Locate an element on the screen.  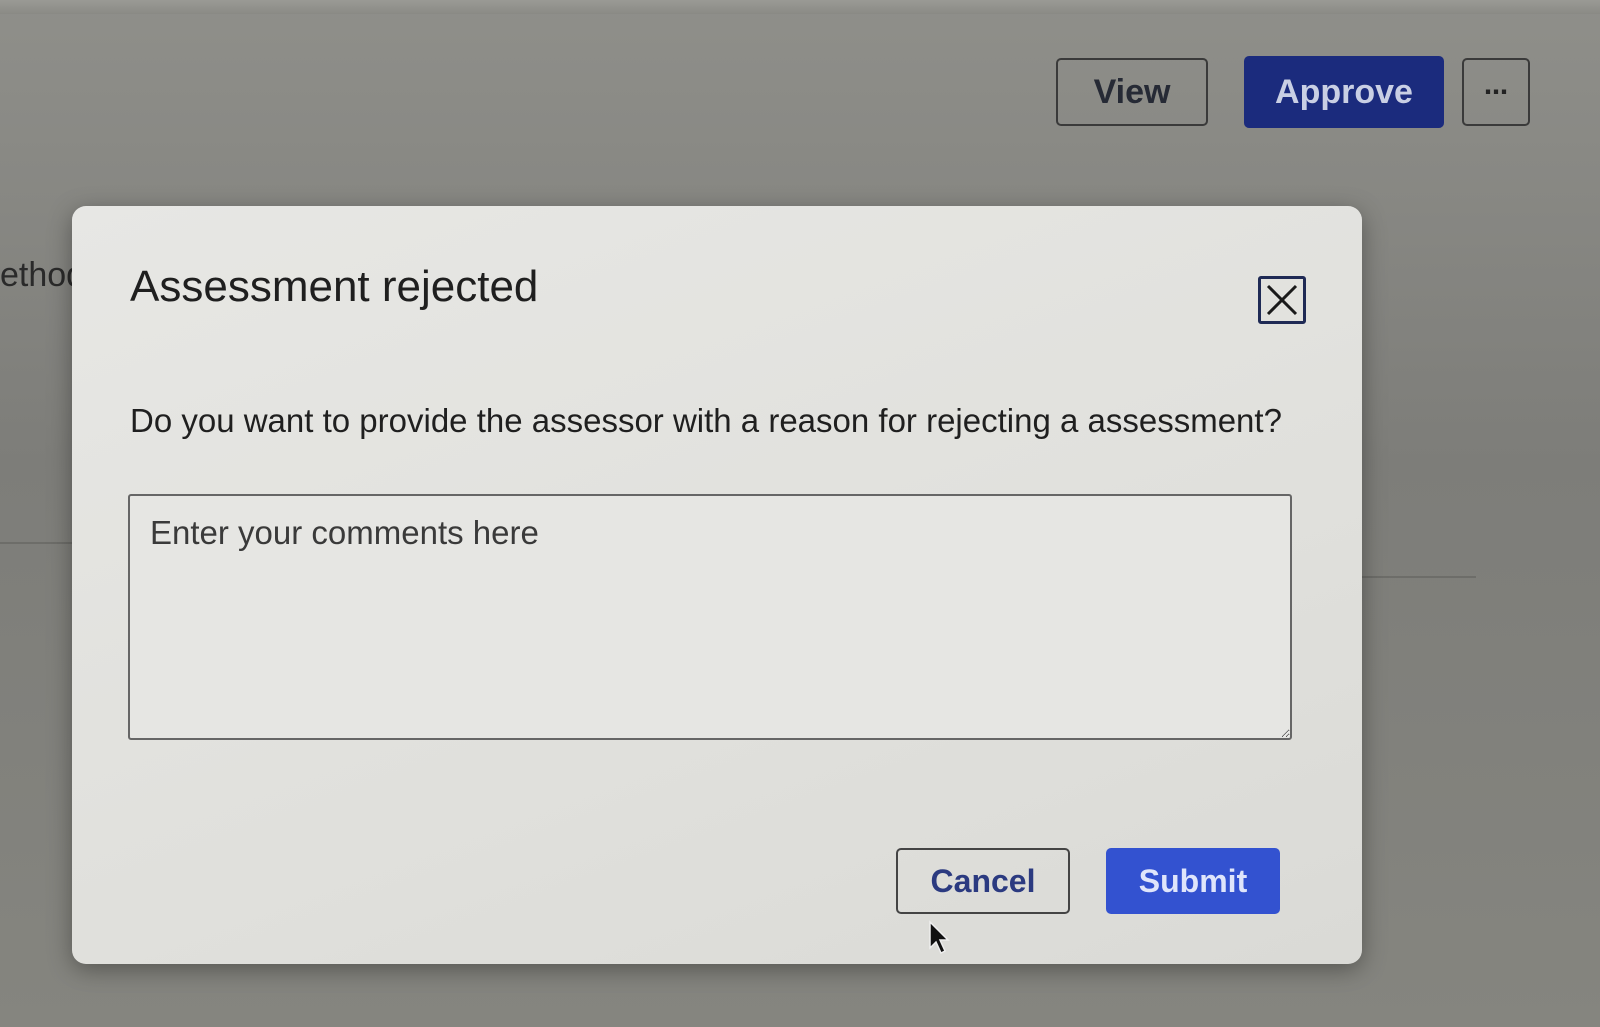
approve-button: Approve is located at coordinates (1344, 92).